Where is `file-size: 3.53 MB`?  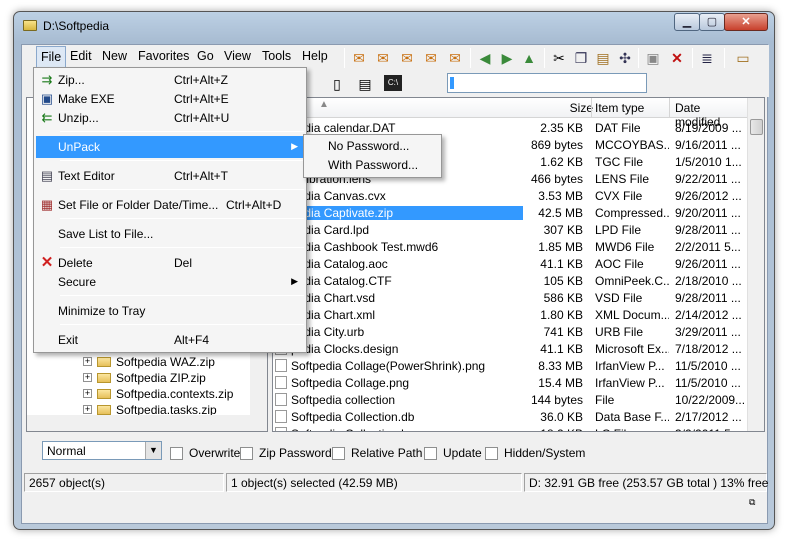
file-size: 3.53 MB is located at coordinates (560, 196).